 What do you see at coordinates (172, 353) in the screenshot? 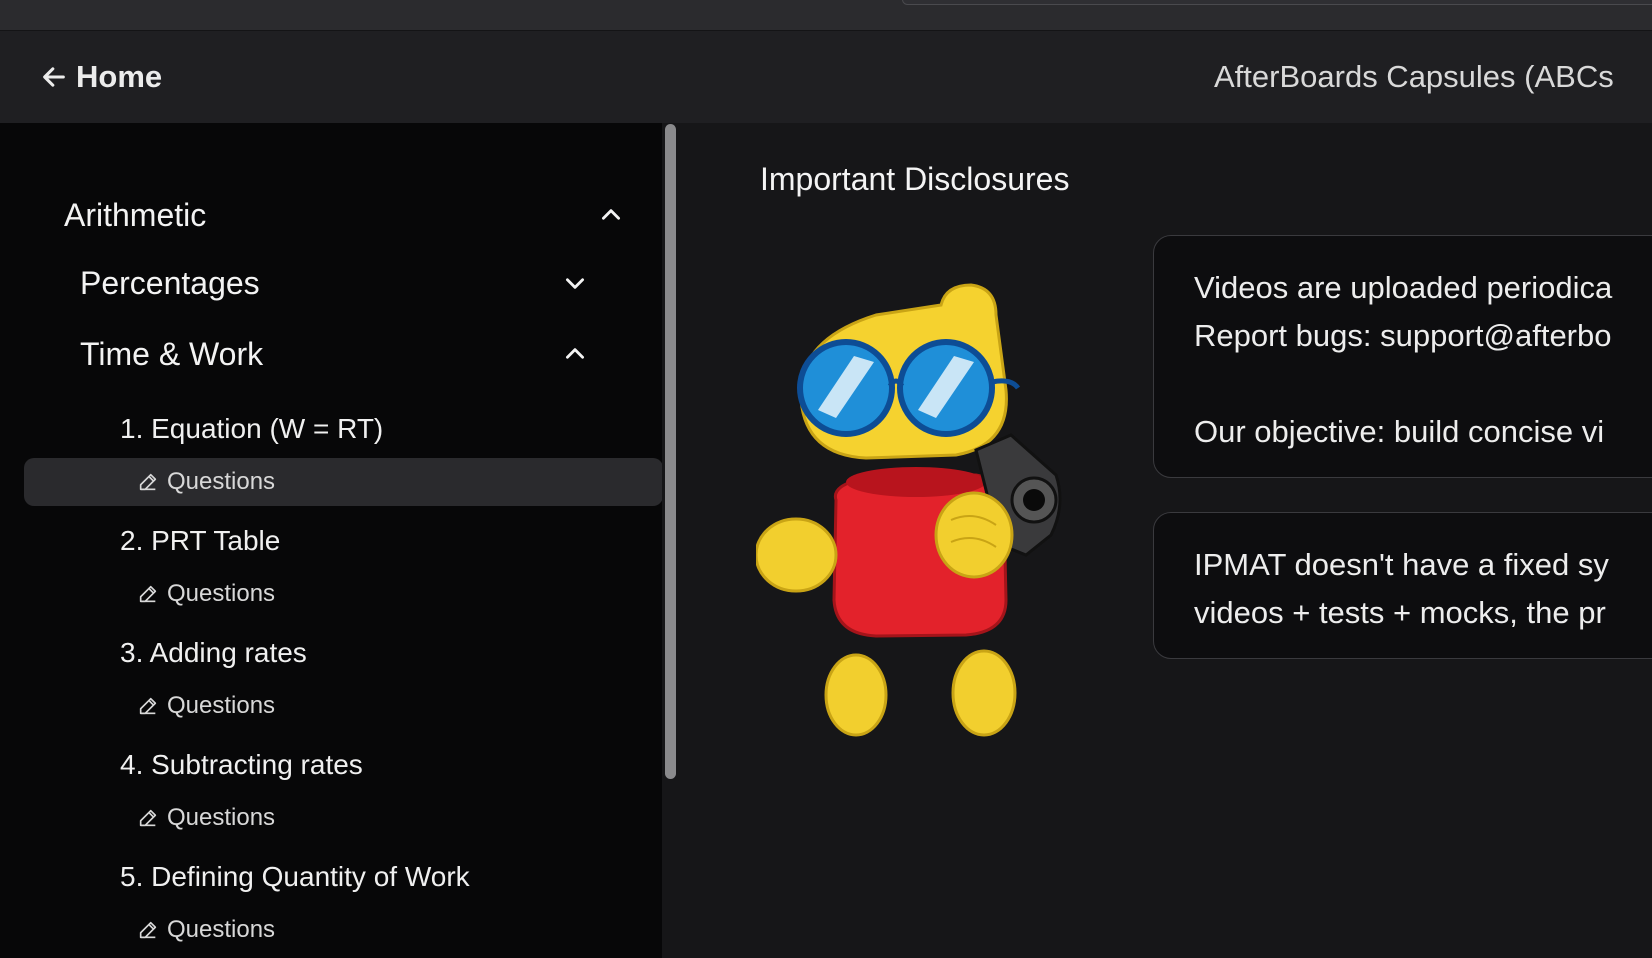
I see `subsection-label: Time & Work` at bounding box center [172, 353].